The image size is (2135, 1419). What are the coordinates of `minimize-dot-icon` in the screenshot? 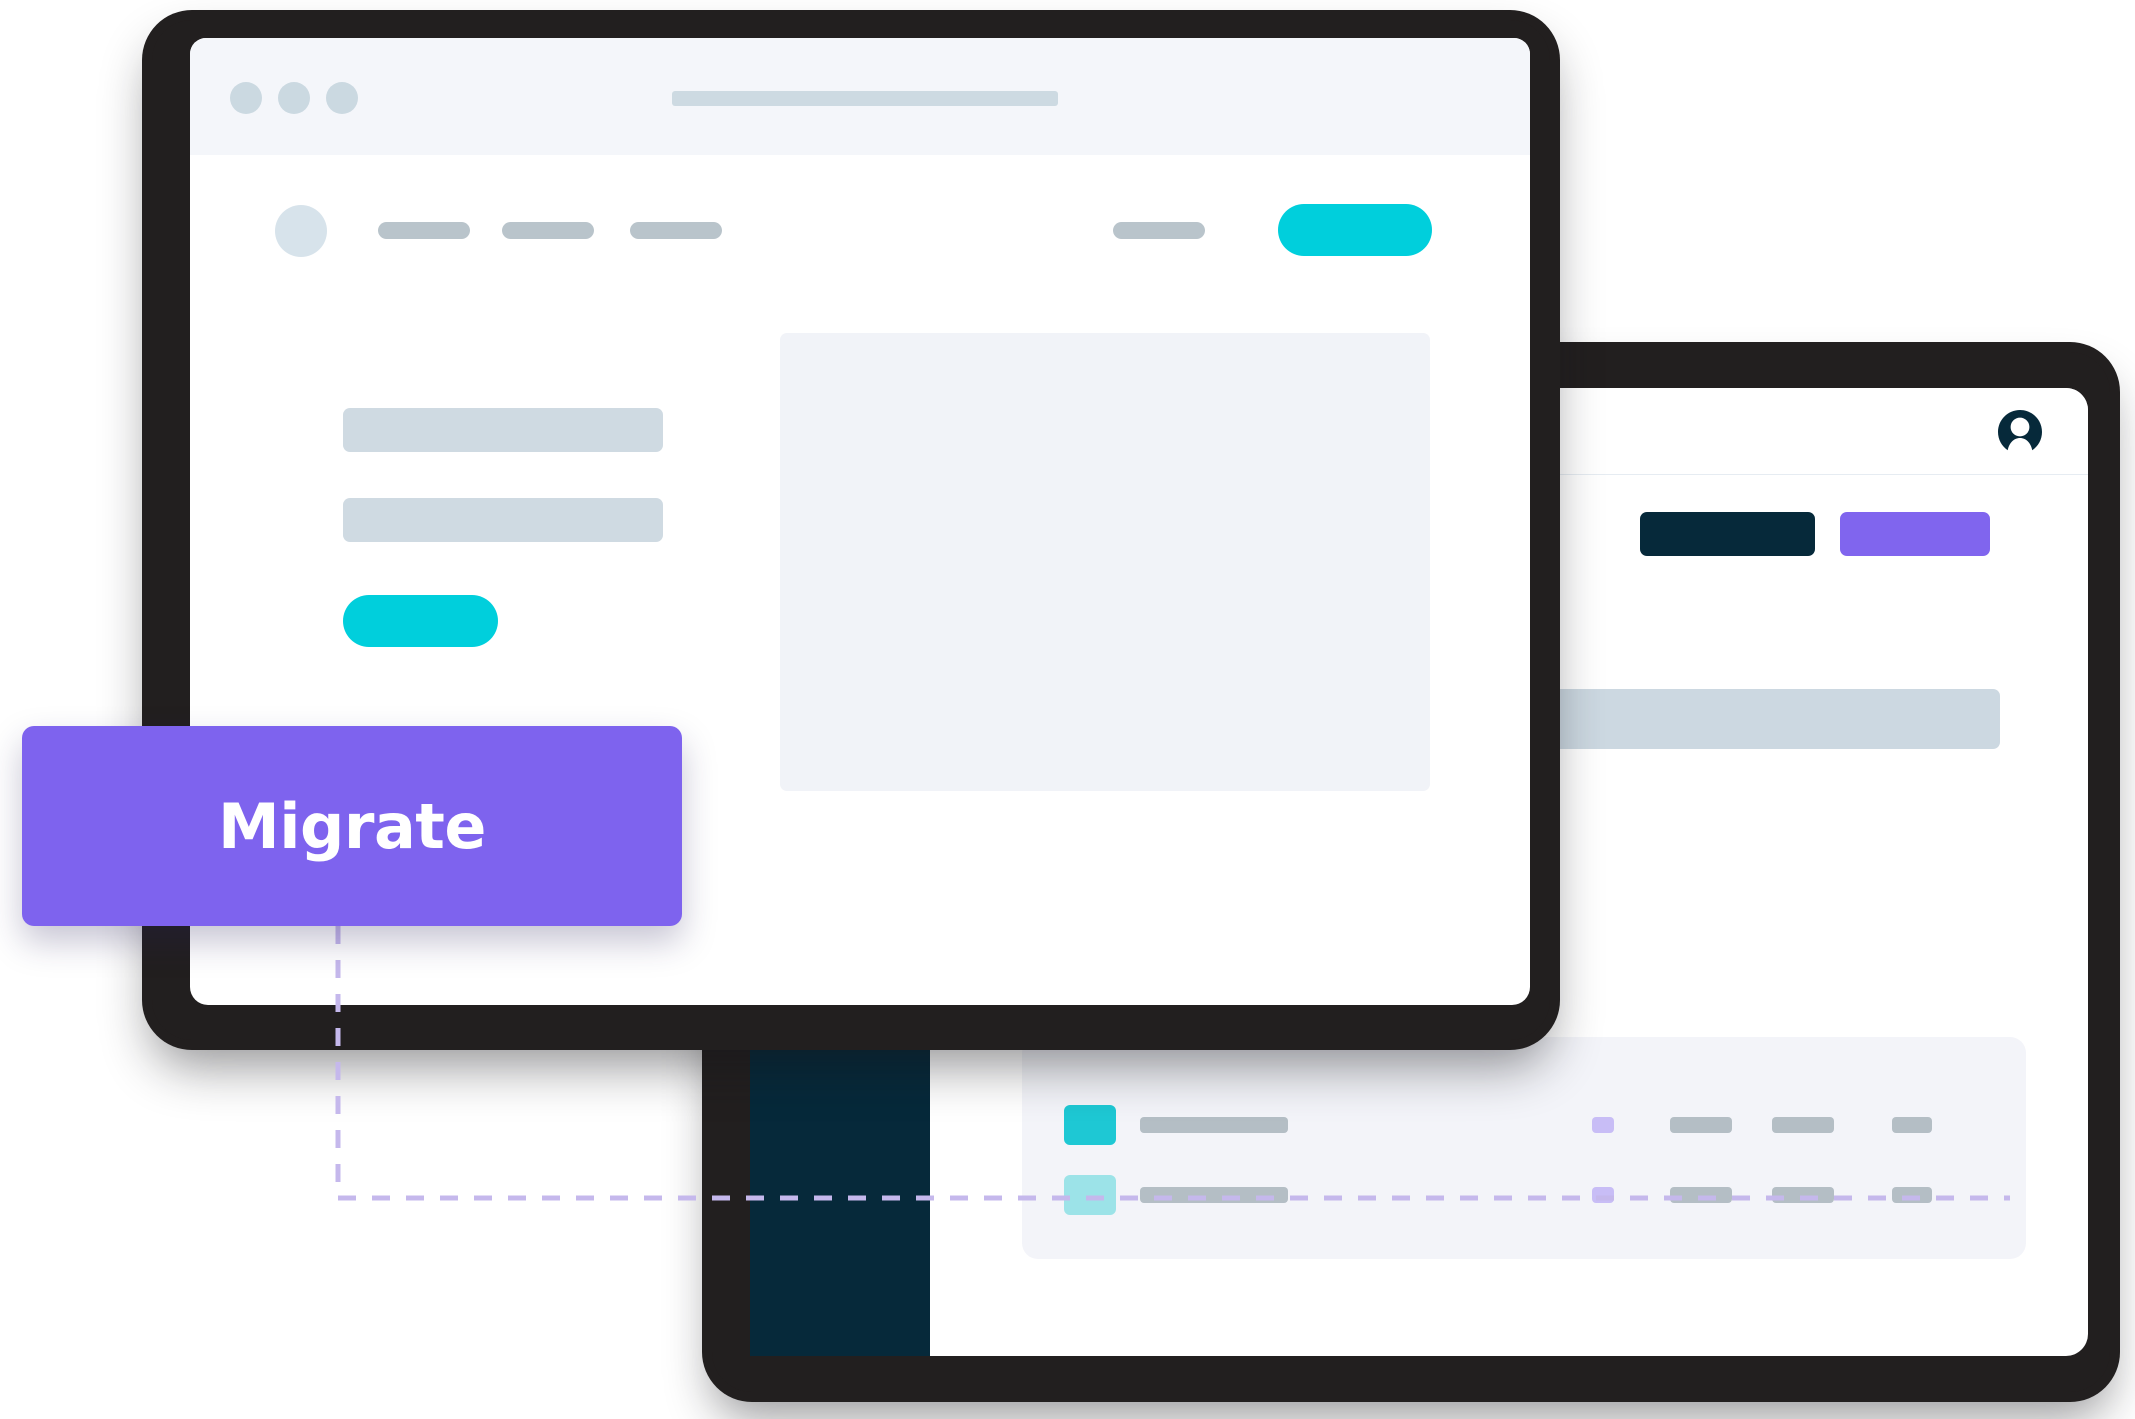 It's located at (294, 98).